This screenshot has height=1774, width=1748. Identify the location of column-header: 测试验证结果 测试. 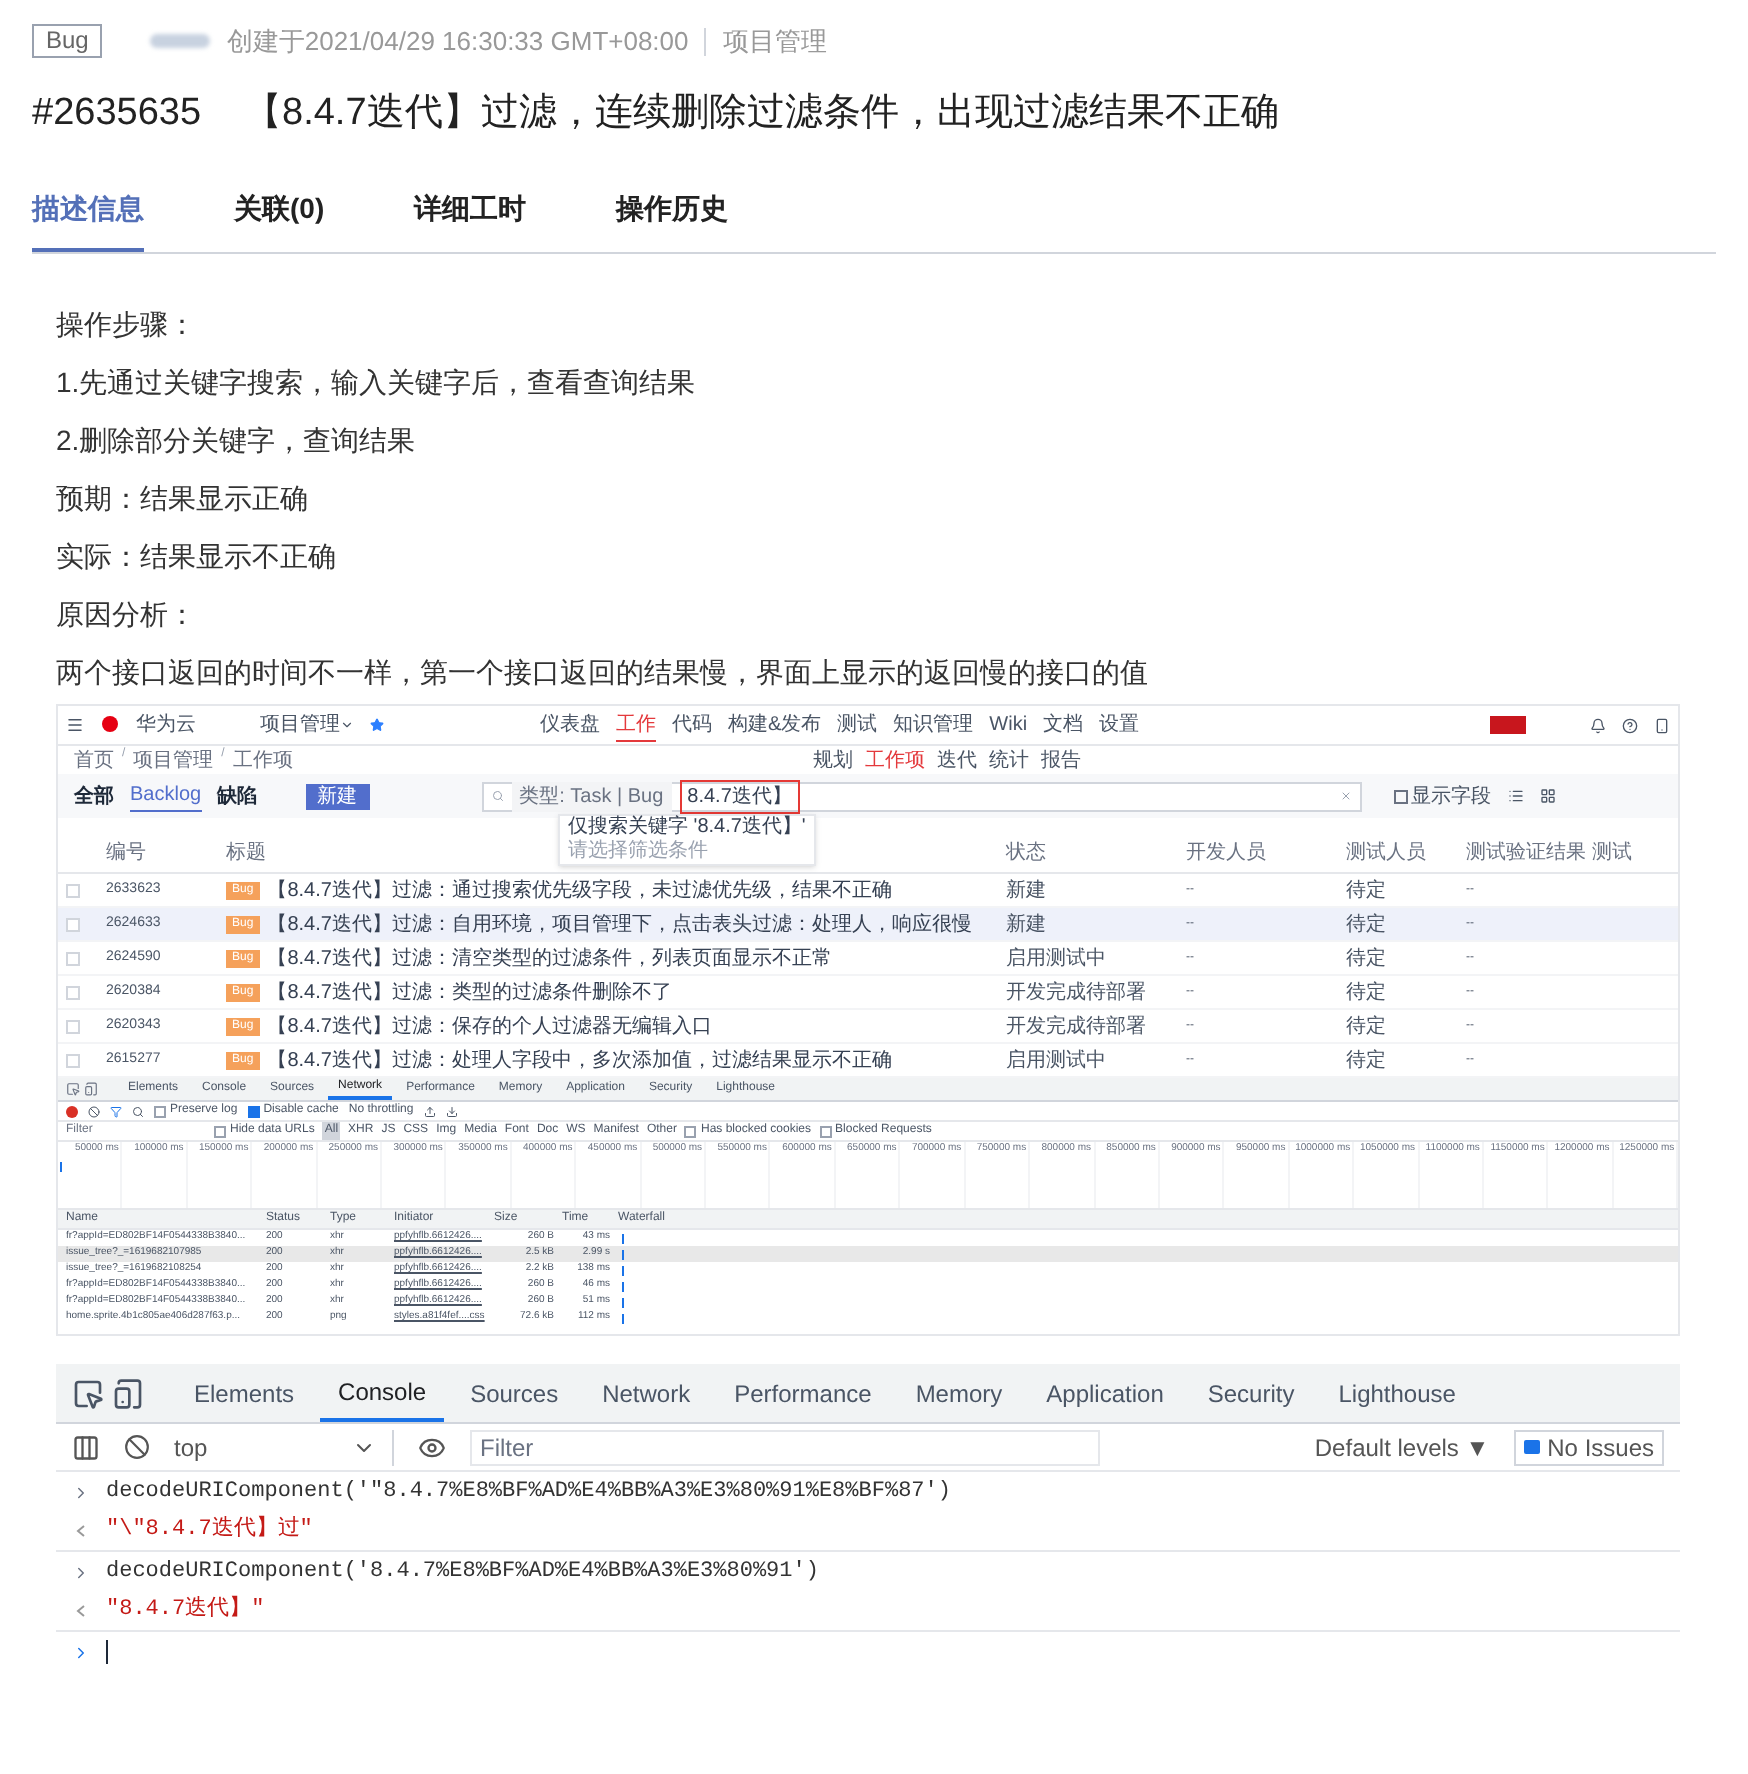
(1549, 853).